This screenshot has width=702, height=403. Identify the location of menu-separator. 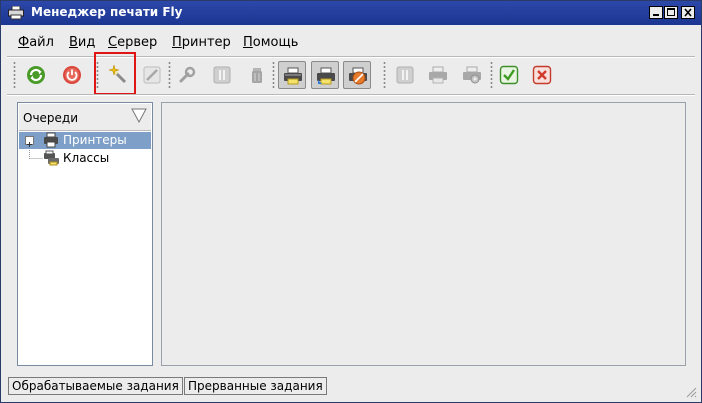
(351, 57).